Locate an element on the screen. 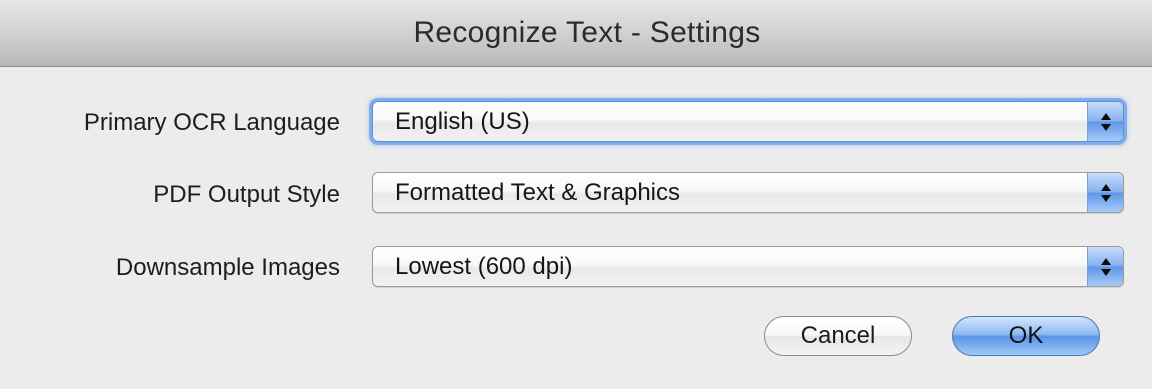 The width and height of the screenshot is (1152, 389). primary-ocr-language-select: English (US) is located at coordinates (748, 121).